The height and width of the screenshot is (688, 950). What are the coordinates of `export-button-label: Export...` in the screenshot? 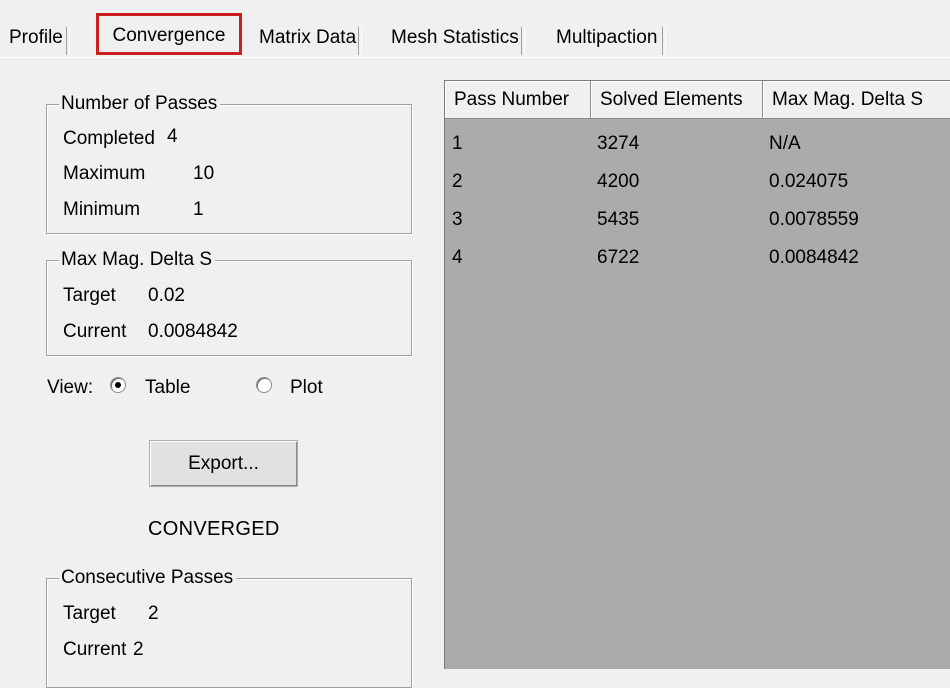 It's located at (223, 463).